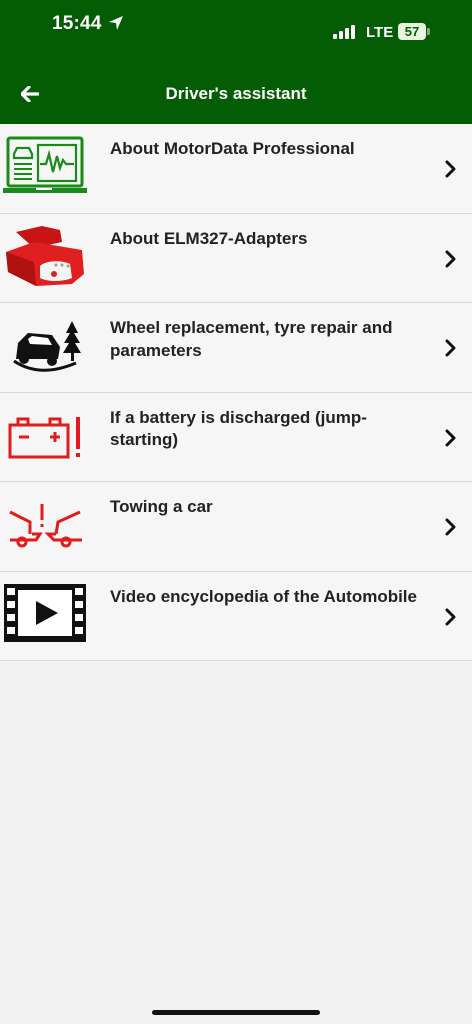  What do you see at coordinates (161, 506) in the screenshot?
I see `menu-item-label: Towing a car` at bounding box center [161, 506].